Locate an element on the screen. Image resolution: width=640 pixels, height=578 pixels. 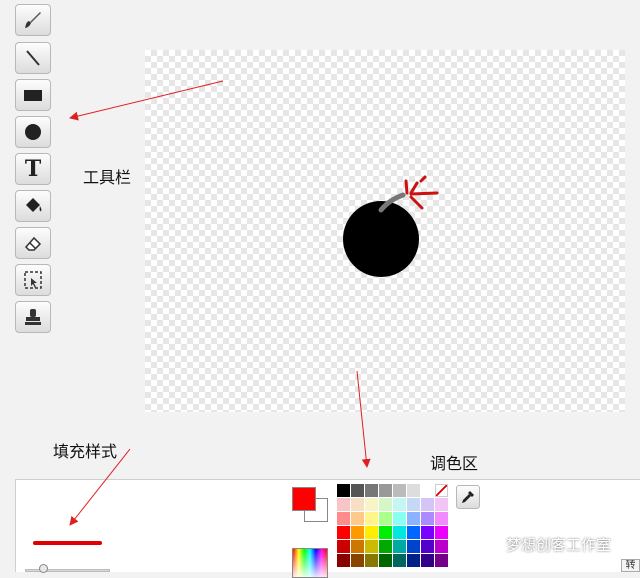
foreground-color-swatch is located at coordinates (304, 499).